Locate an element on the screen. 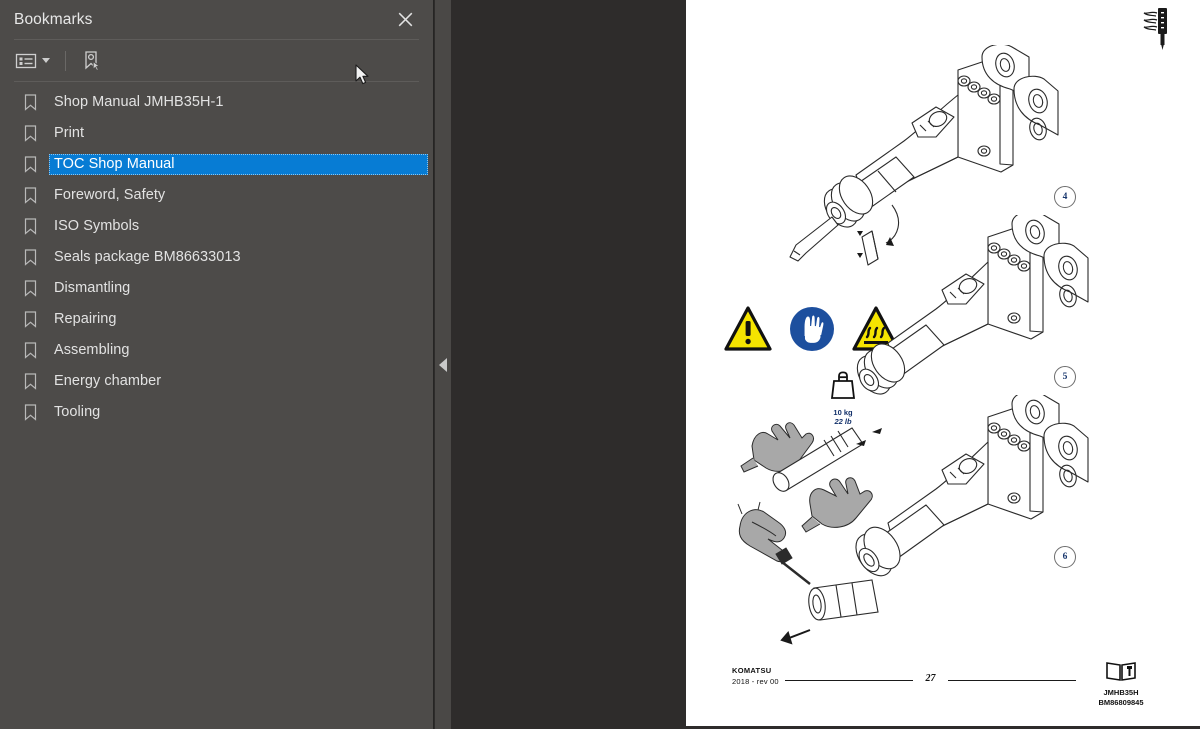 The image size is (1200, 729). bookmark-item: TOC Shop Manual is located at coordinates (216, 164).